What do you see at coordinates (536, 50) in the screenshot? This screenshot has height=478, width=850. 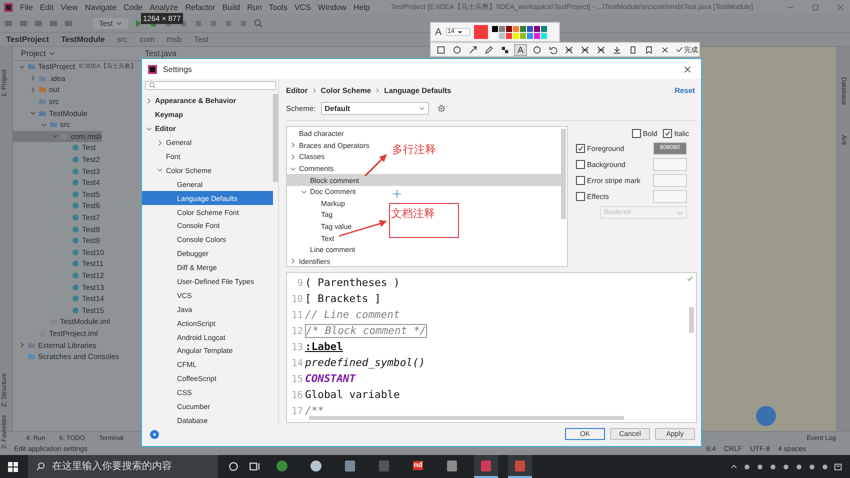 I see `number-icon` at bounding box center [536, 50].